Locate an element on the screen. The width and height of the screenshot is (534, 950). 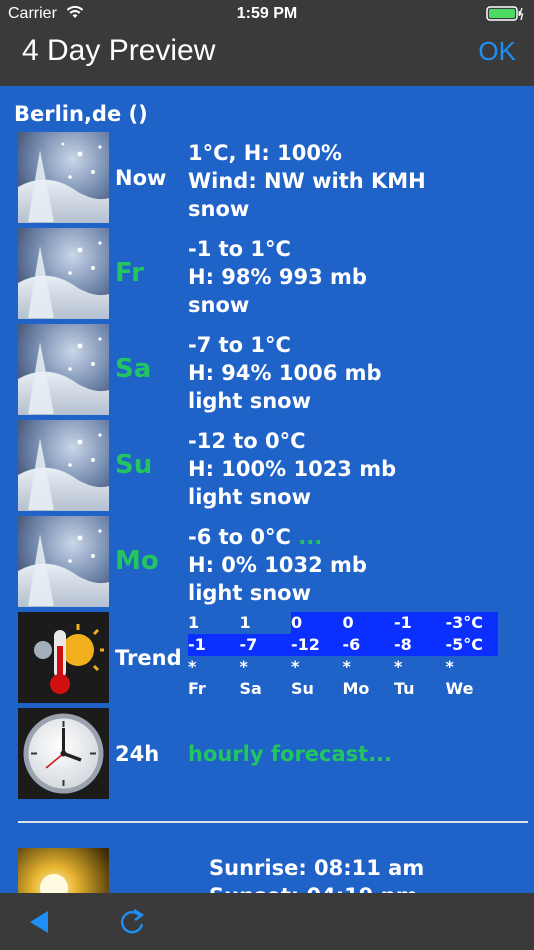
trend-days-row: Fr Sa Su Mo Tu We is located at coordinates (343, 689).